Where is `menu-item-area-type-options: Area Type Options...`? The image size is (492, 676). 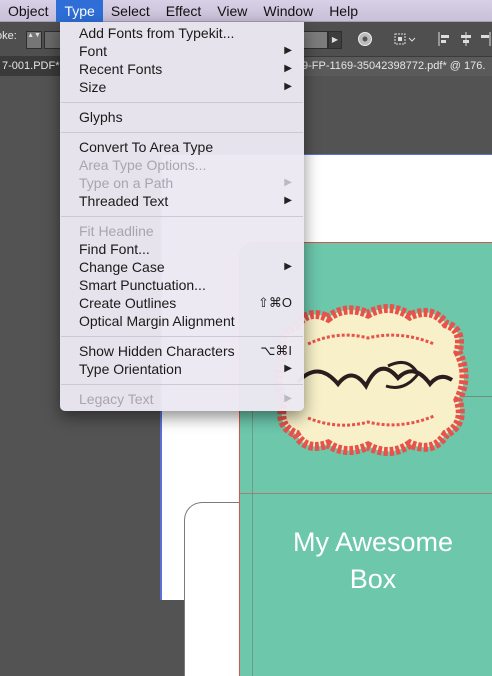
menu-item-area-type-options: Area Type Options... is located at coordinates (182, 165).